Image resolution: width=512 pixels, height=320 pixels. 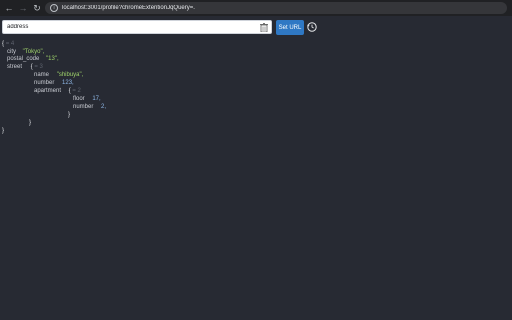 What do you see at coordinates (70, 75) in the screenshot?
I see `json-value: "shibuya",` at bounding box center [70, 75].